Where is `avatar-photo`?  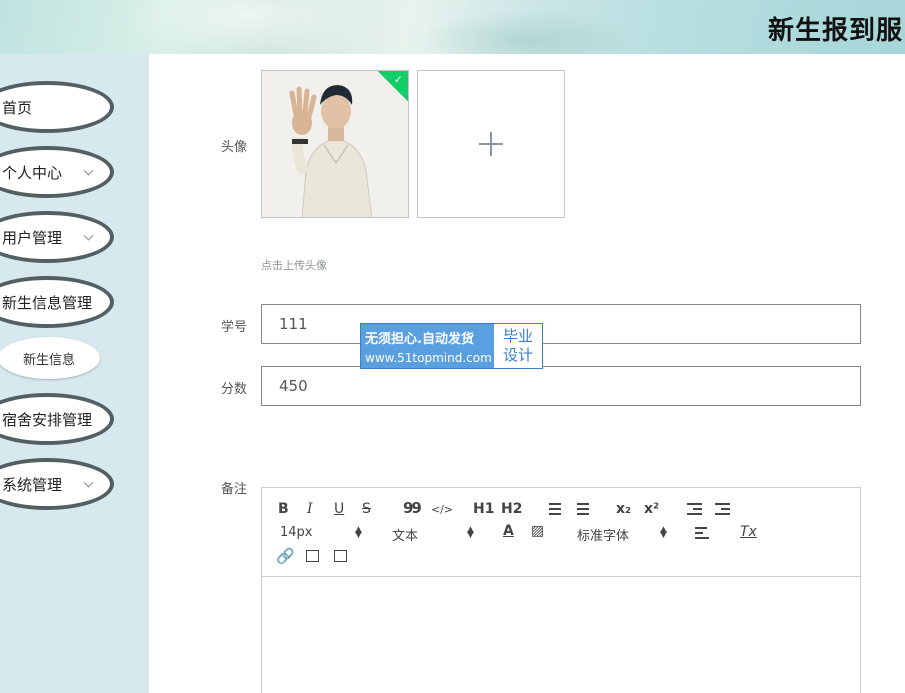 avatar-photo is located at coordinates (335, 144).